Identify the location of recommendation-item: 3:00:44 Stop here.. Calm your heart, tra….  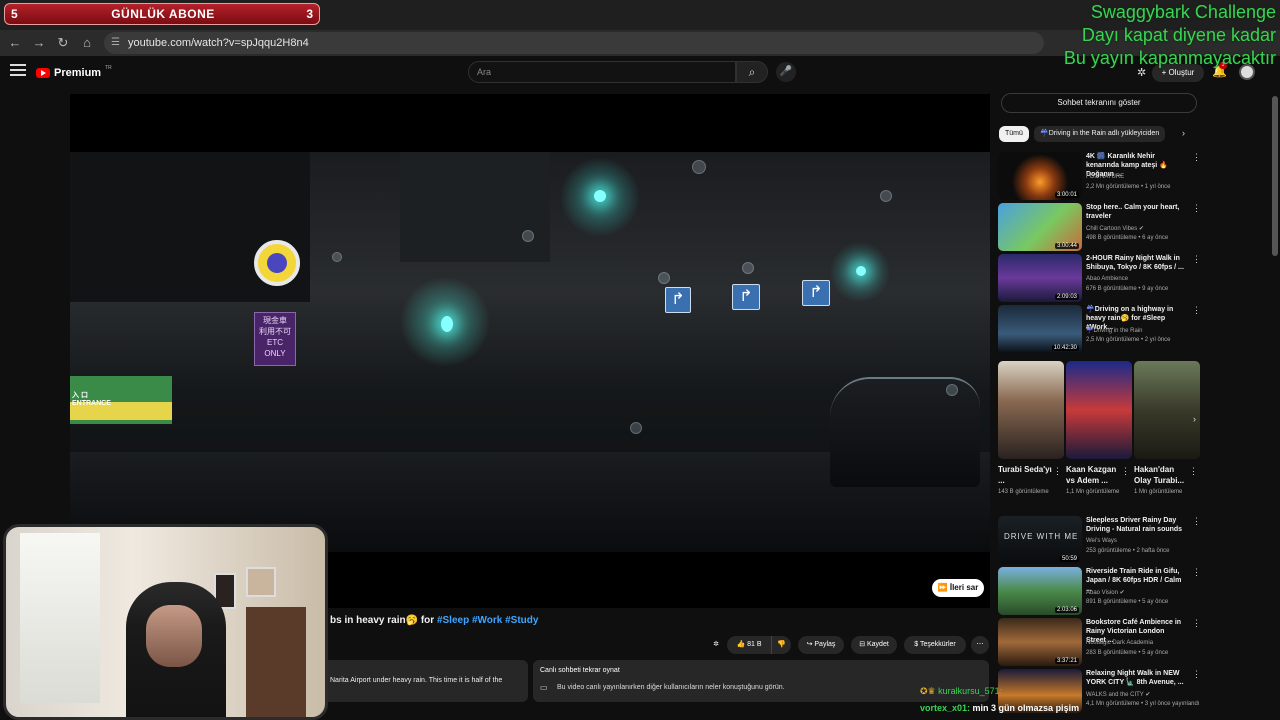
(1099, 227).